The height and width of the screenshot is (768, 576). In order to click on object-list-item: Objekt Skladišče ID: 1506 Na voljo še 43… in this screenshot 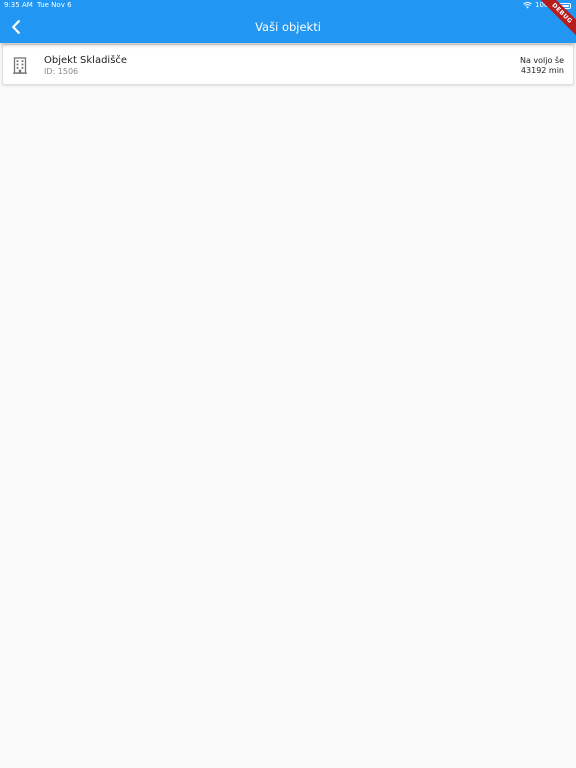, I will do `click(288, 64)`.